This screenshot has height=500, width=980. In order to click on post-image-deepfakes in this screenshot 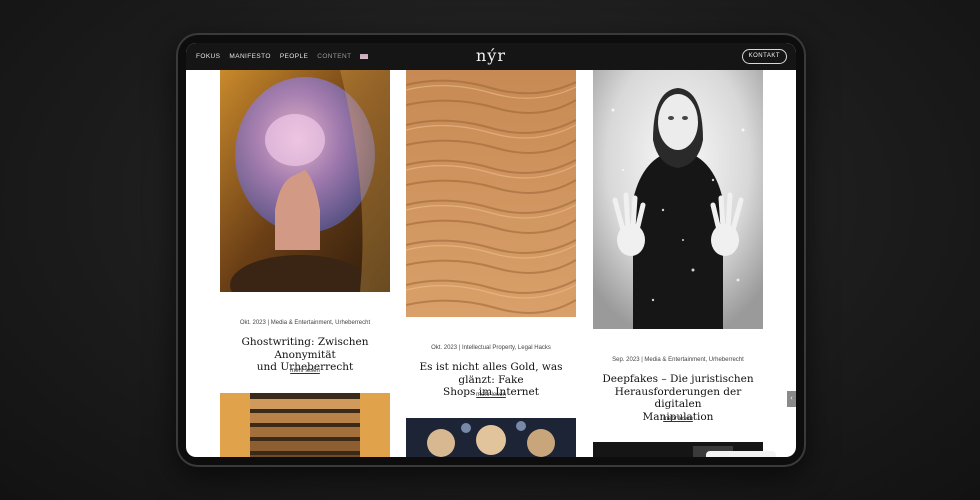, I will do `click(678, 199)`.